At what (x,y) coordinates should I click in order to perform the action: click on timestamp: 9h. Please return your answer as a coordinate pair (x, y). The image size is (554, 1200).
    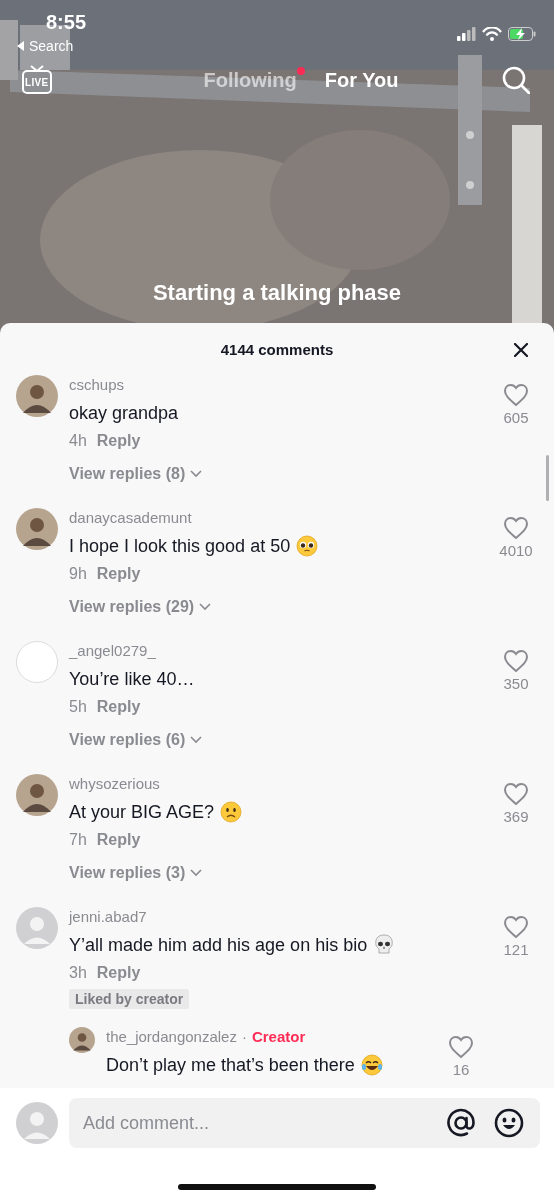
    Looking at the image, I should click on (78, 574).